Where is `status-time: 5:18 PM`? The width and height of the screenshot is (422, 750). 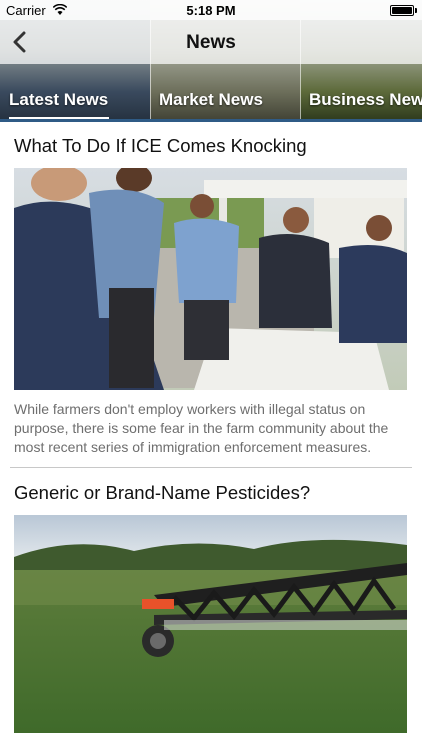
status-time: 5:18 PM is located at coordinates (211, 10).